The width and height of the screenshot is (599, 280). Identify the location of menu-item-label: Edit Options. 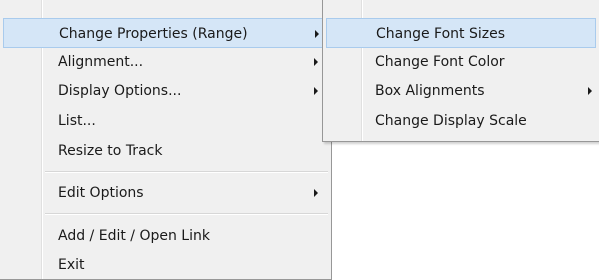
(101, 193).